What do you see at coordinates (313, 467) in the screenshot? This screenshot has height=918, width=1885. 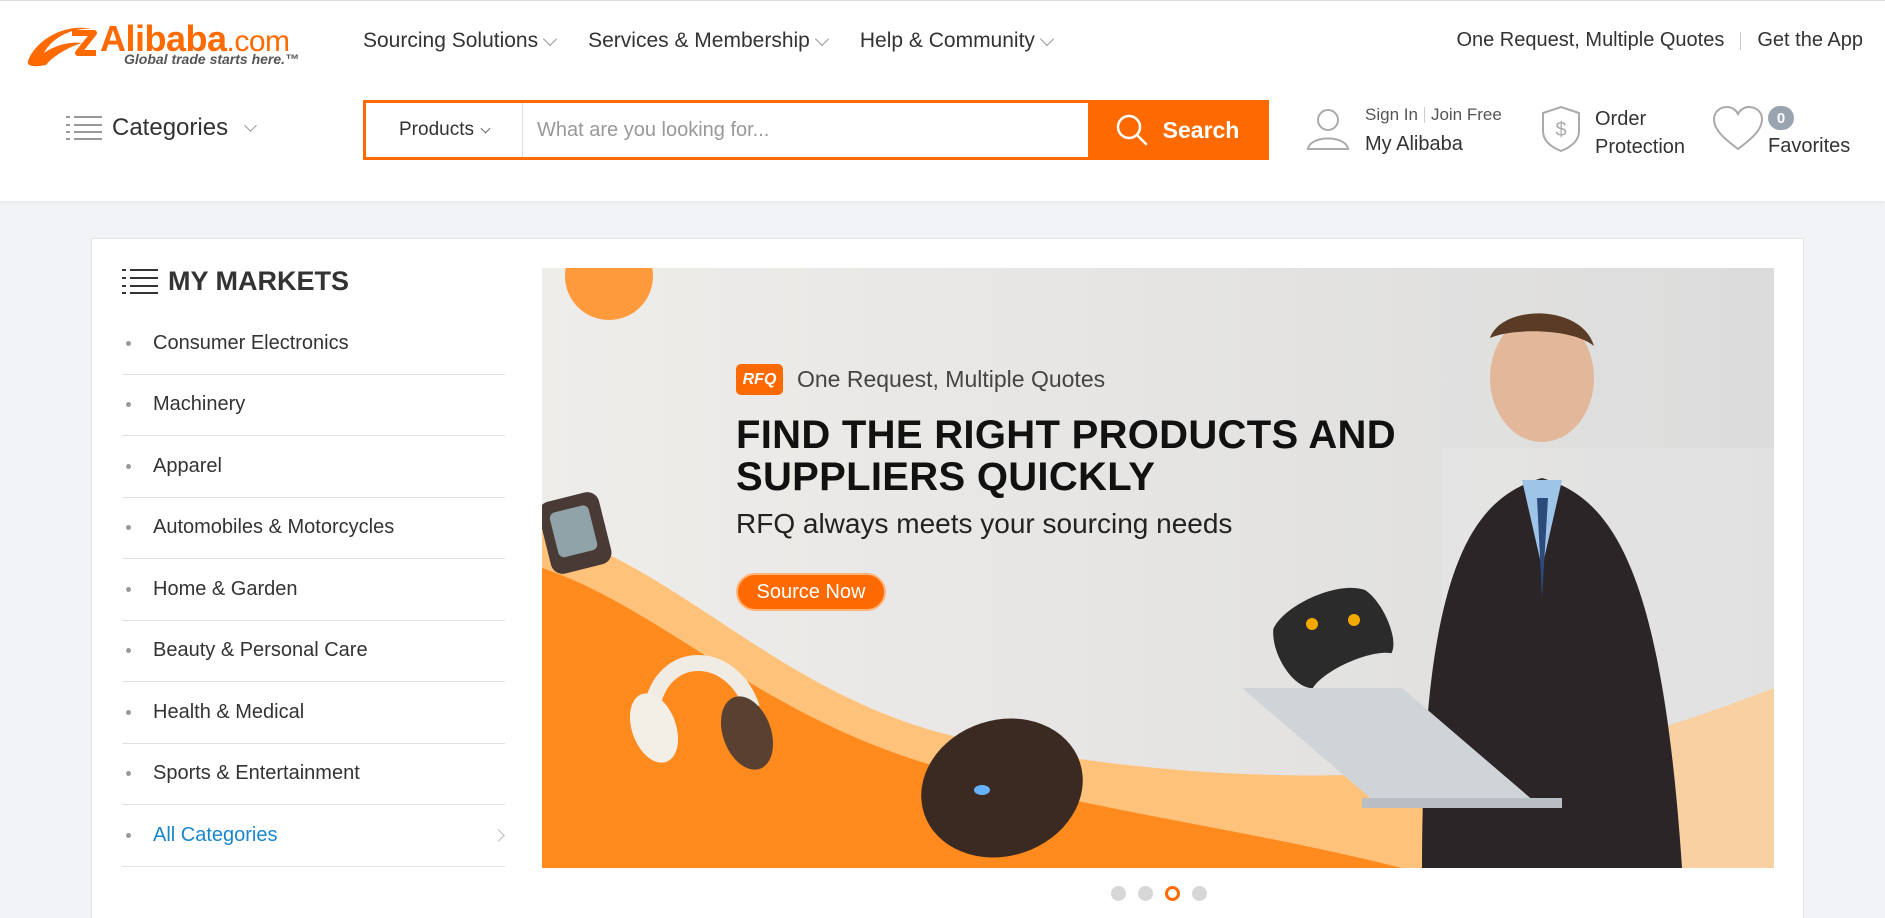 I see `market-item-apparel: Apparel` at bounding box center [313, 467].